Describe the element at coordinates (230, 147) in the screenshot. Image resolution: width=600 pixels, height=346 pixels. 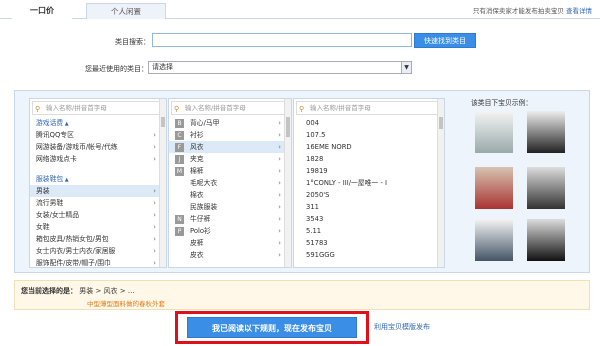
I see `category-item: F 风衣 ›` at that location.